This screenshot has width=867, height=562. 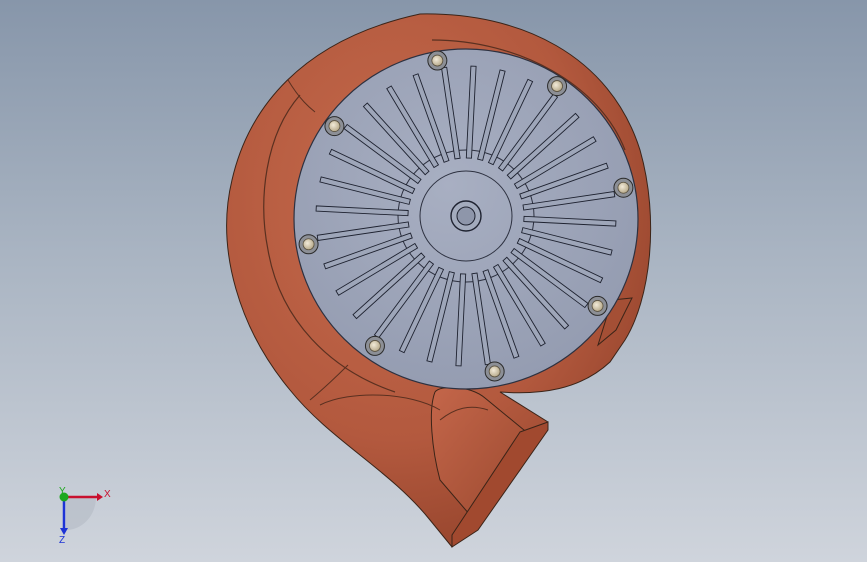 I want to click on z-axis-arrow, so click(x=64, y=531).